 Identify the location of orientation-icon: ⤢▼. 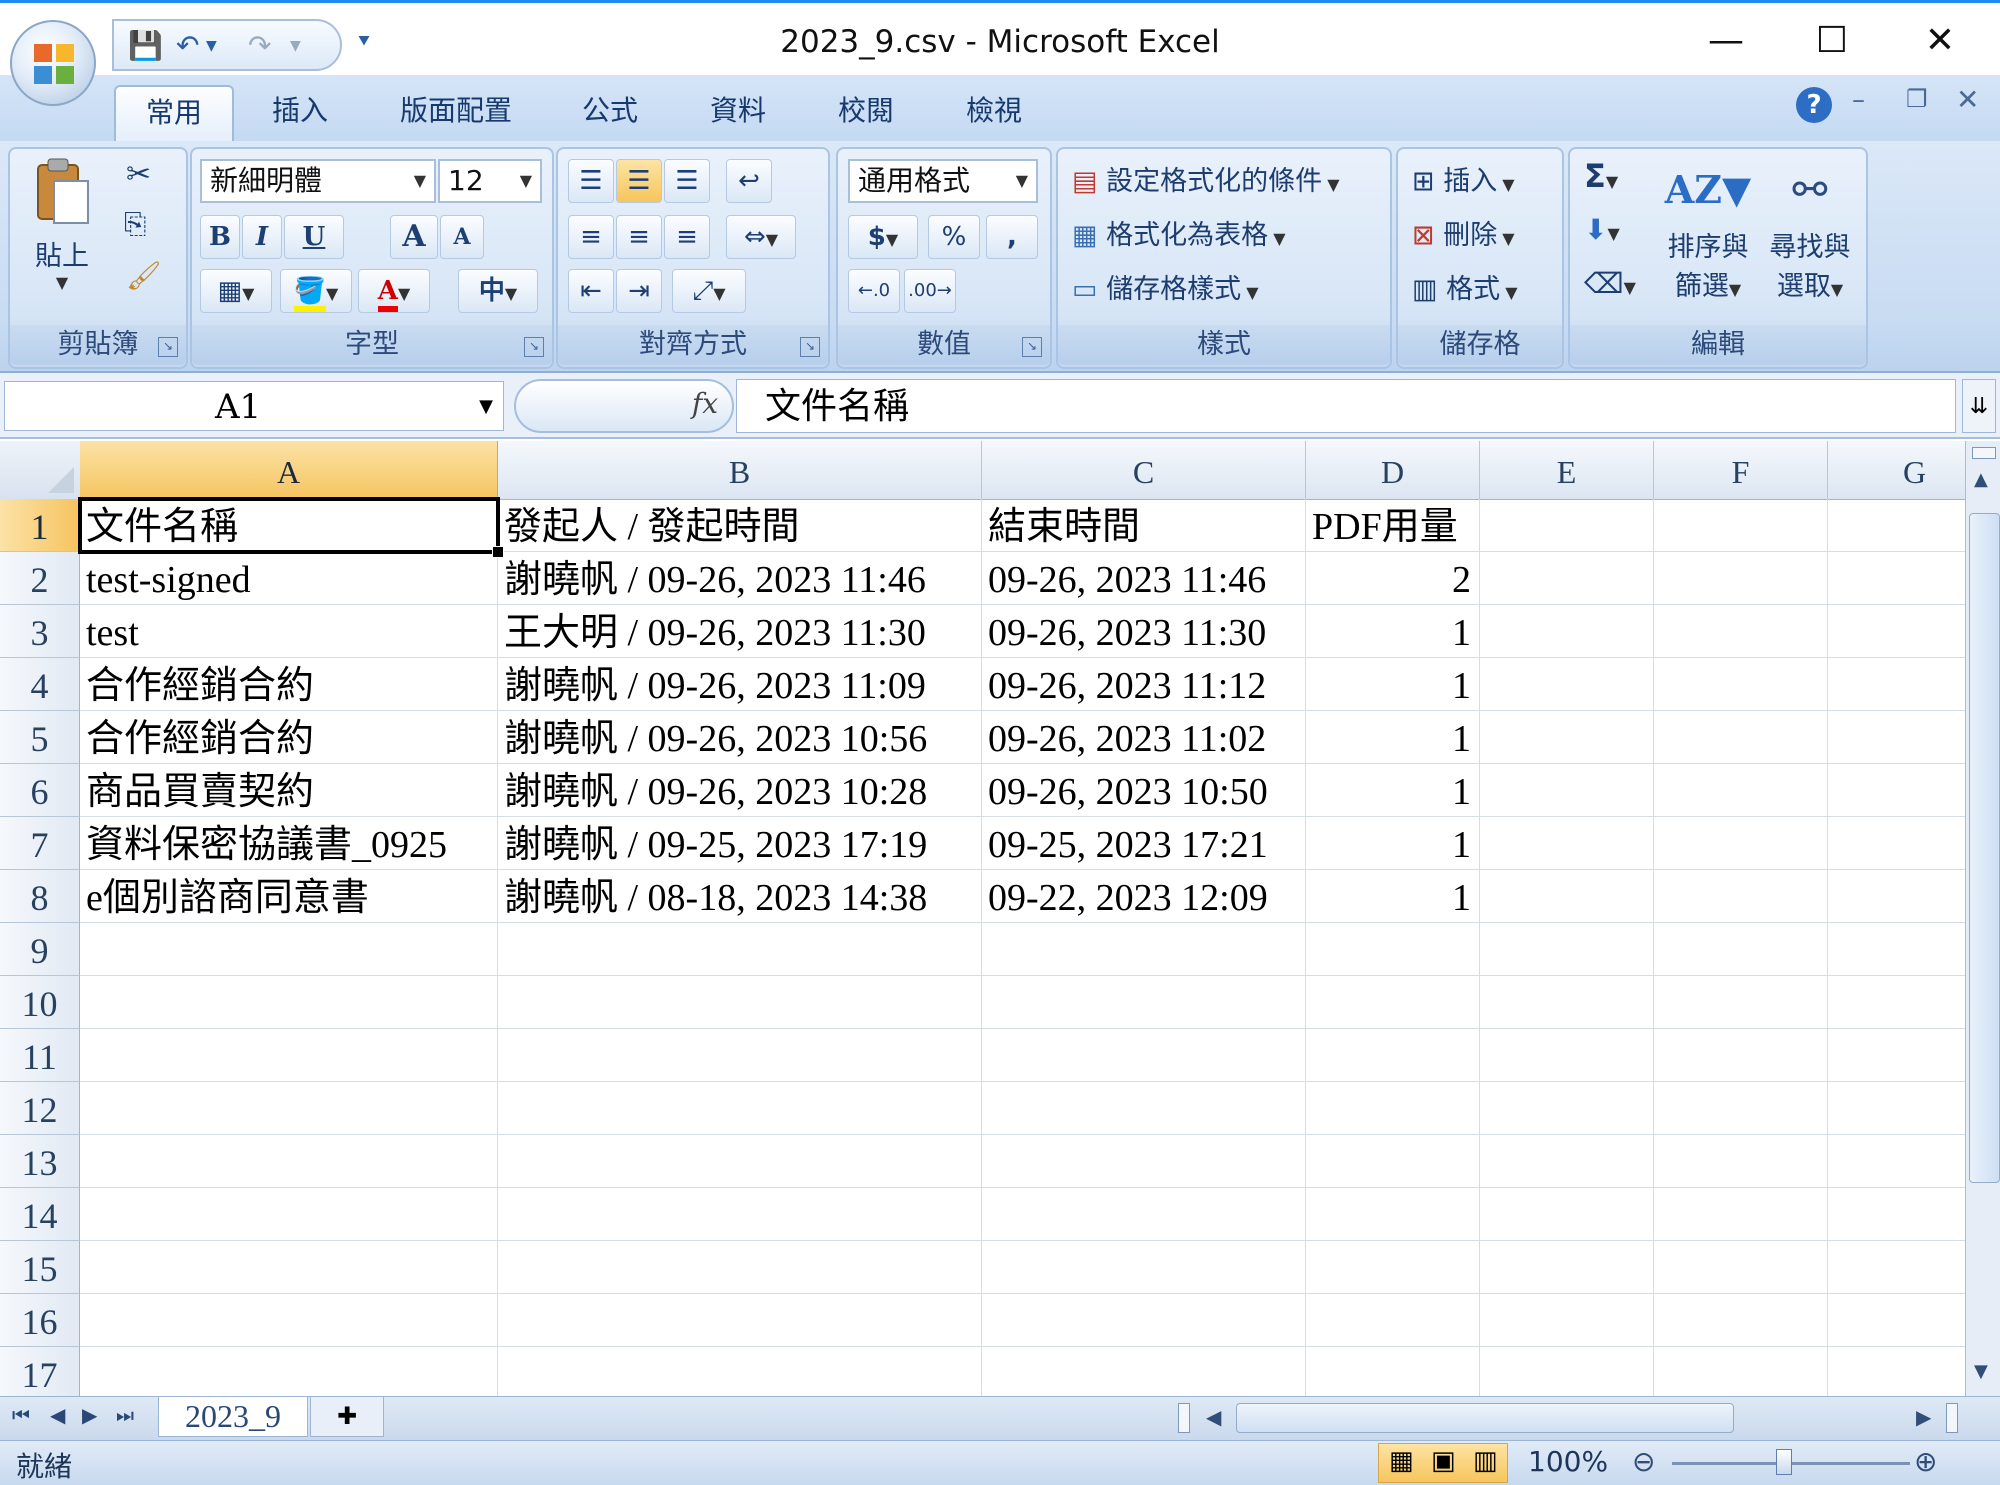
(709, 291).